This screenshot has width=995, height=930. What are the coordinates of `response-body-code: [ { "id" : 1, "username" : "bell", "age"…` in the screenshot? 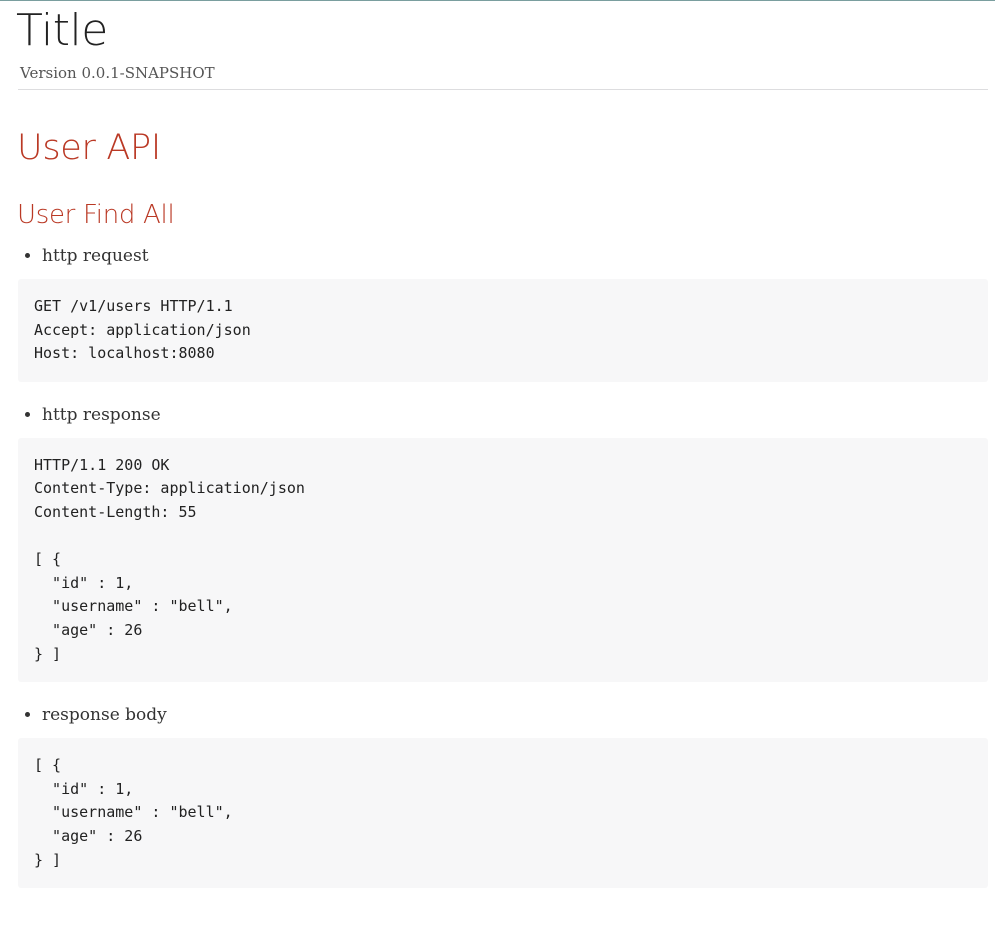 It's located at (133, 812).